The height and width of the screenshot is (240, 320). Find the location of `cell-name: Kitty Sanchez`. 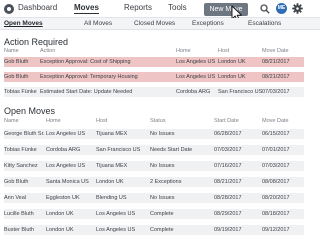

cell-name: Kitty Sanchez is located at coordinates (21, 166).